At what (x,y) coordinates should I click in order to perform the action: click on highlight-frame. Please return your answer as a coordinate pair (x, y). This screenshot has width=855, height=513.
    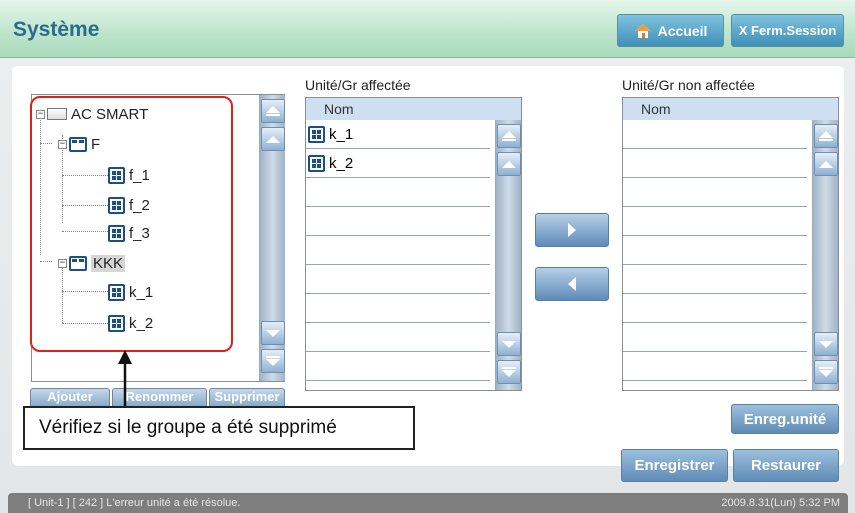
    Looking at the image, I should click on (131, 224).